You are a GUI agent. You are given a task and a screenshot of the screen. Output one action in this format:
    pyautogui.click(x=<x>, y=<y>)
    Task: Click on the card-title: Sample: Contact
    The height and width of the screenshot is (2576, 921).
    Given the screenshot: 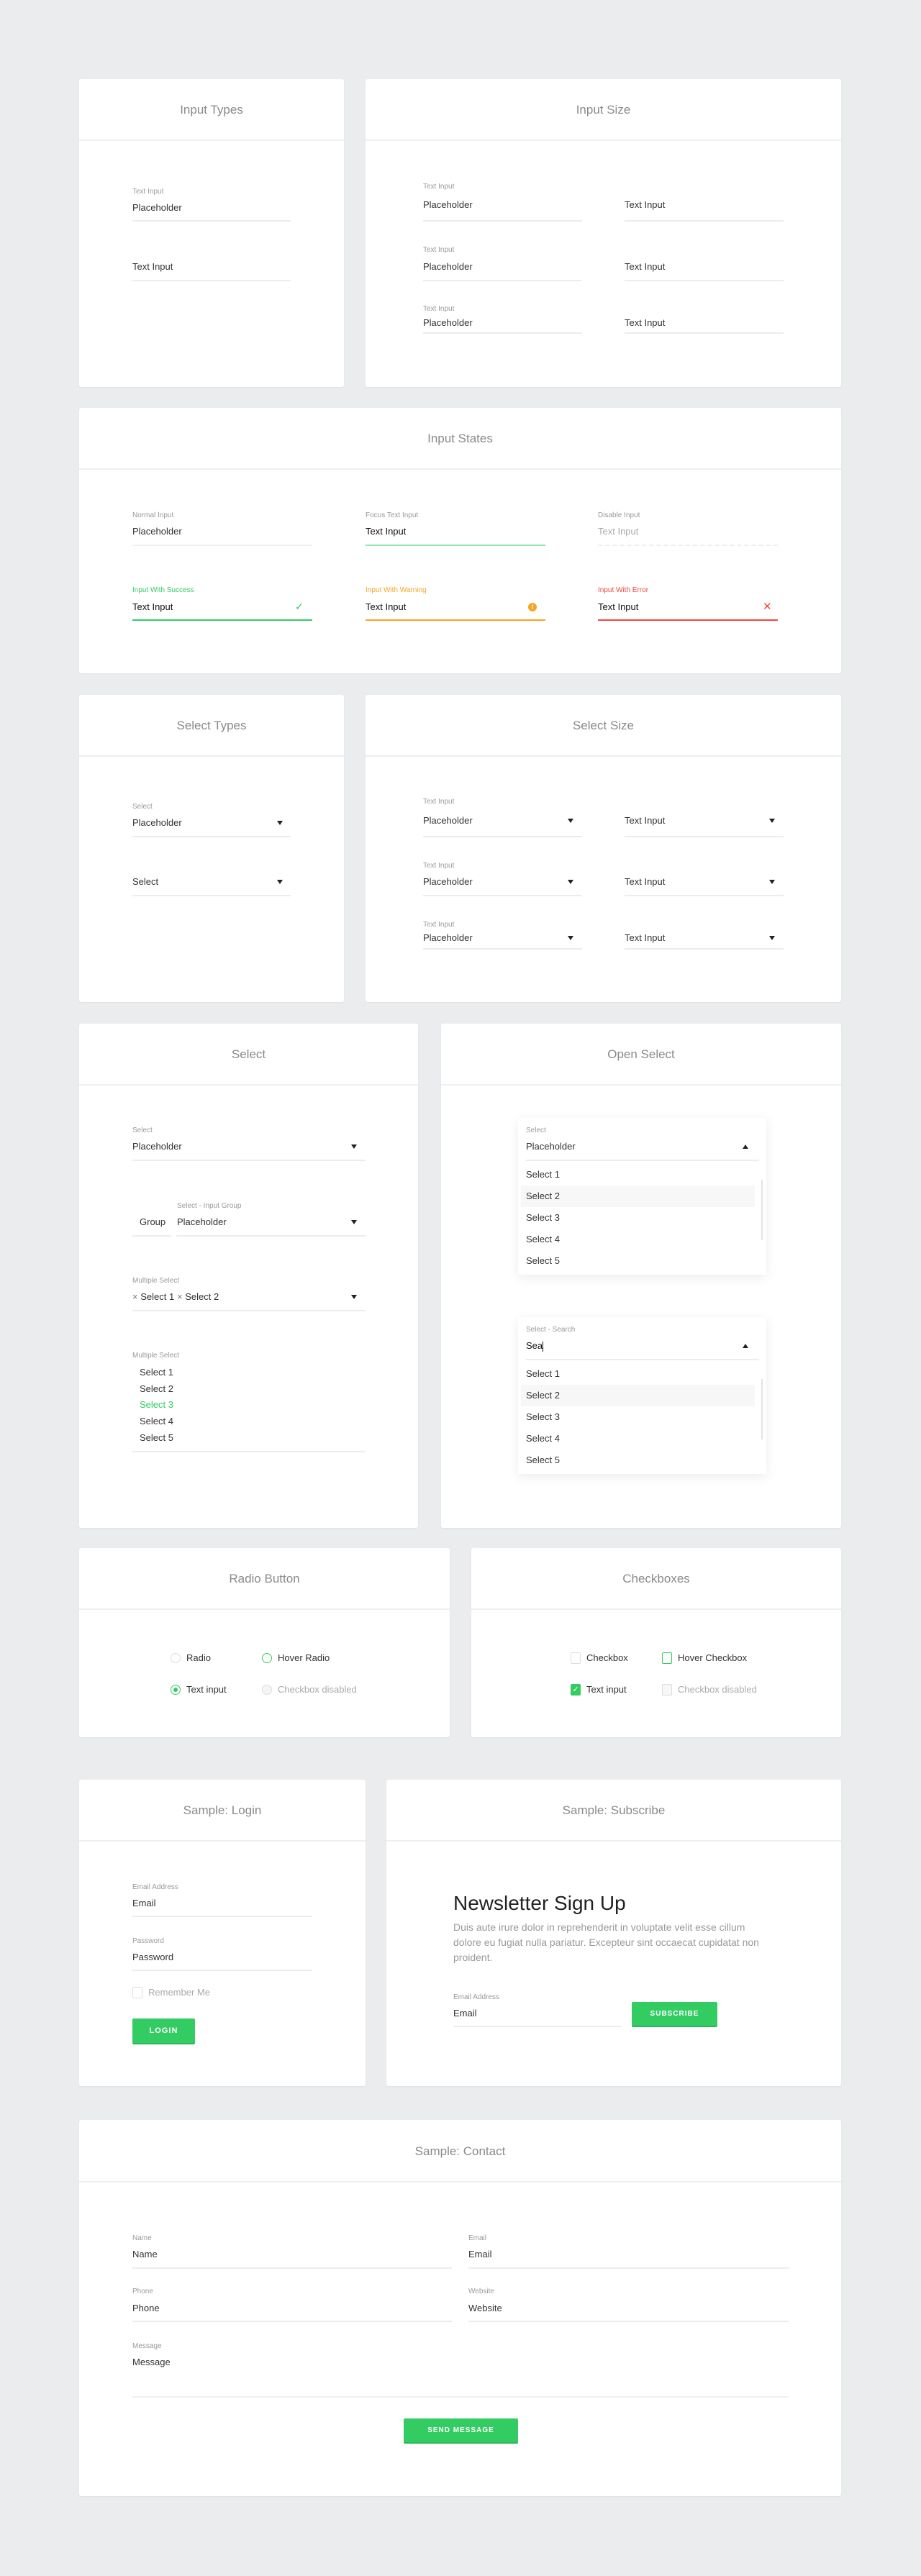 What is the action you would take?
    pyautogui.click(x=460, y=2151)
    